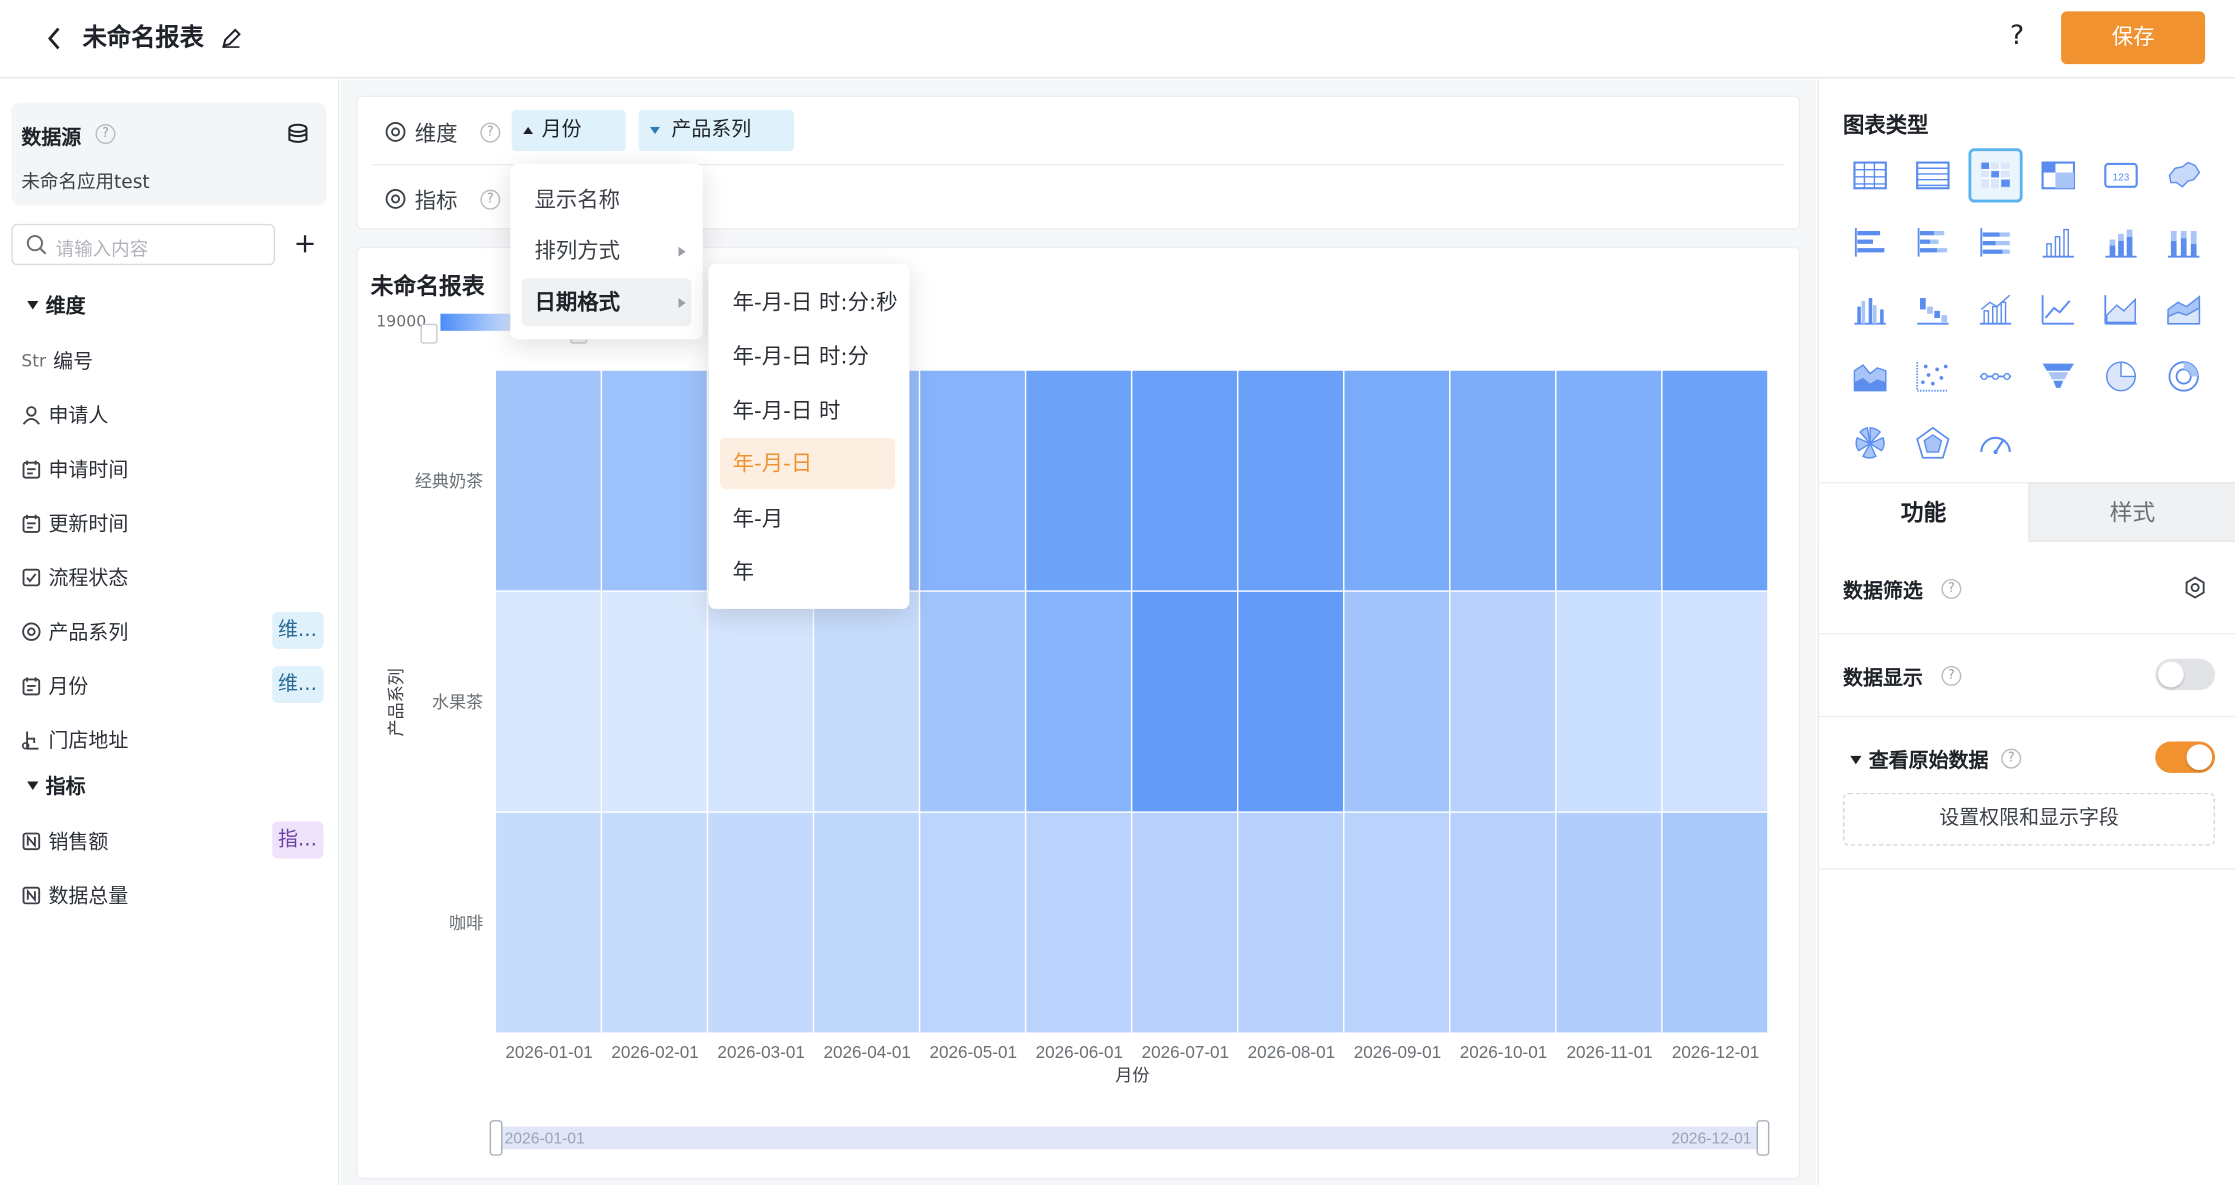  What do you see at coordinates (2195, 587) in the screenshot?
I see `settings-icon` at bounding box center [2195, 587].